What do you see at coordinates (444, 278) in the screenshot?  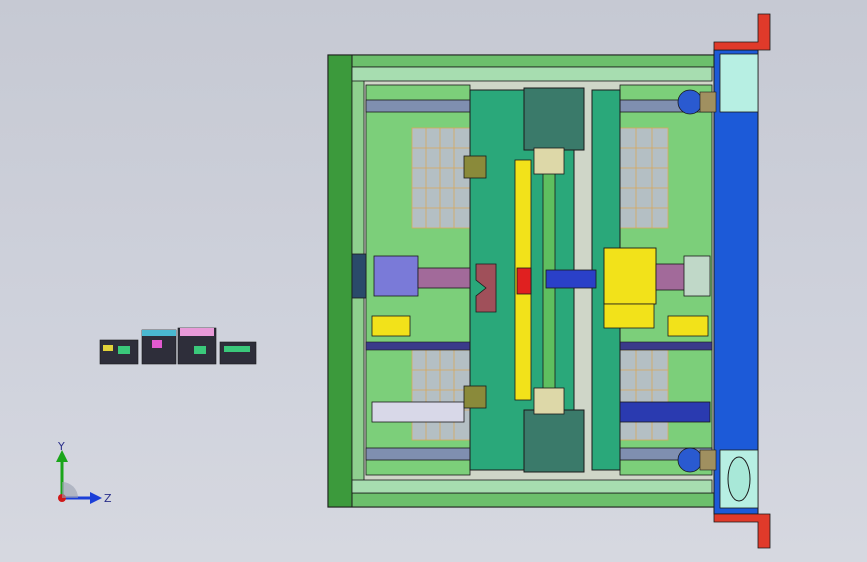 I see `left-screw` at bounding box center [444, 278].